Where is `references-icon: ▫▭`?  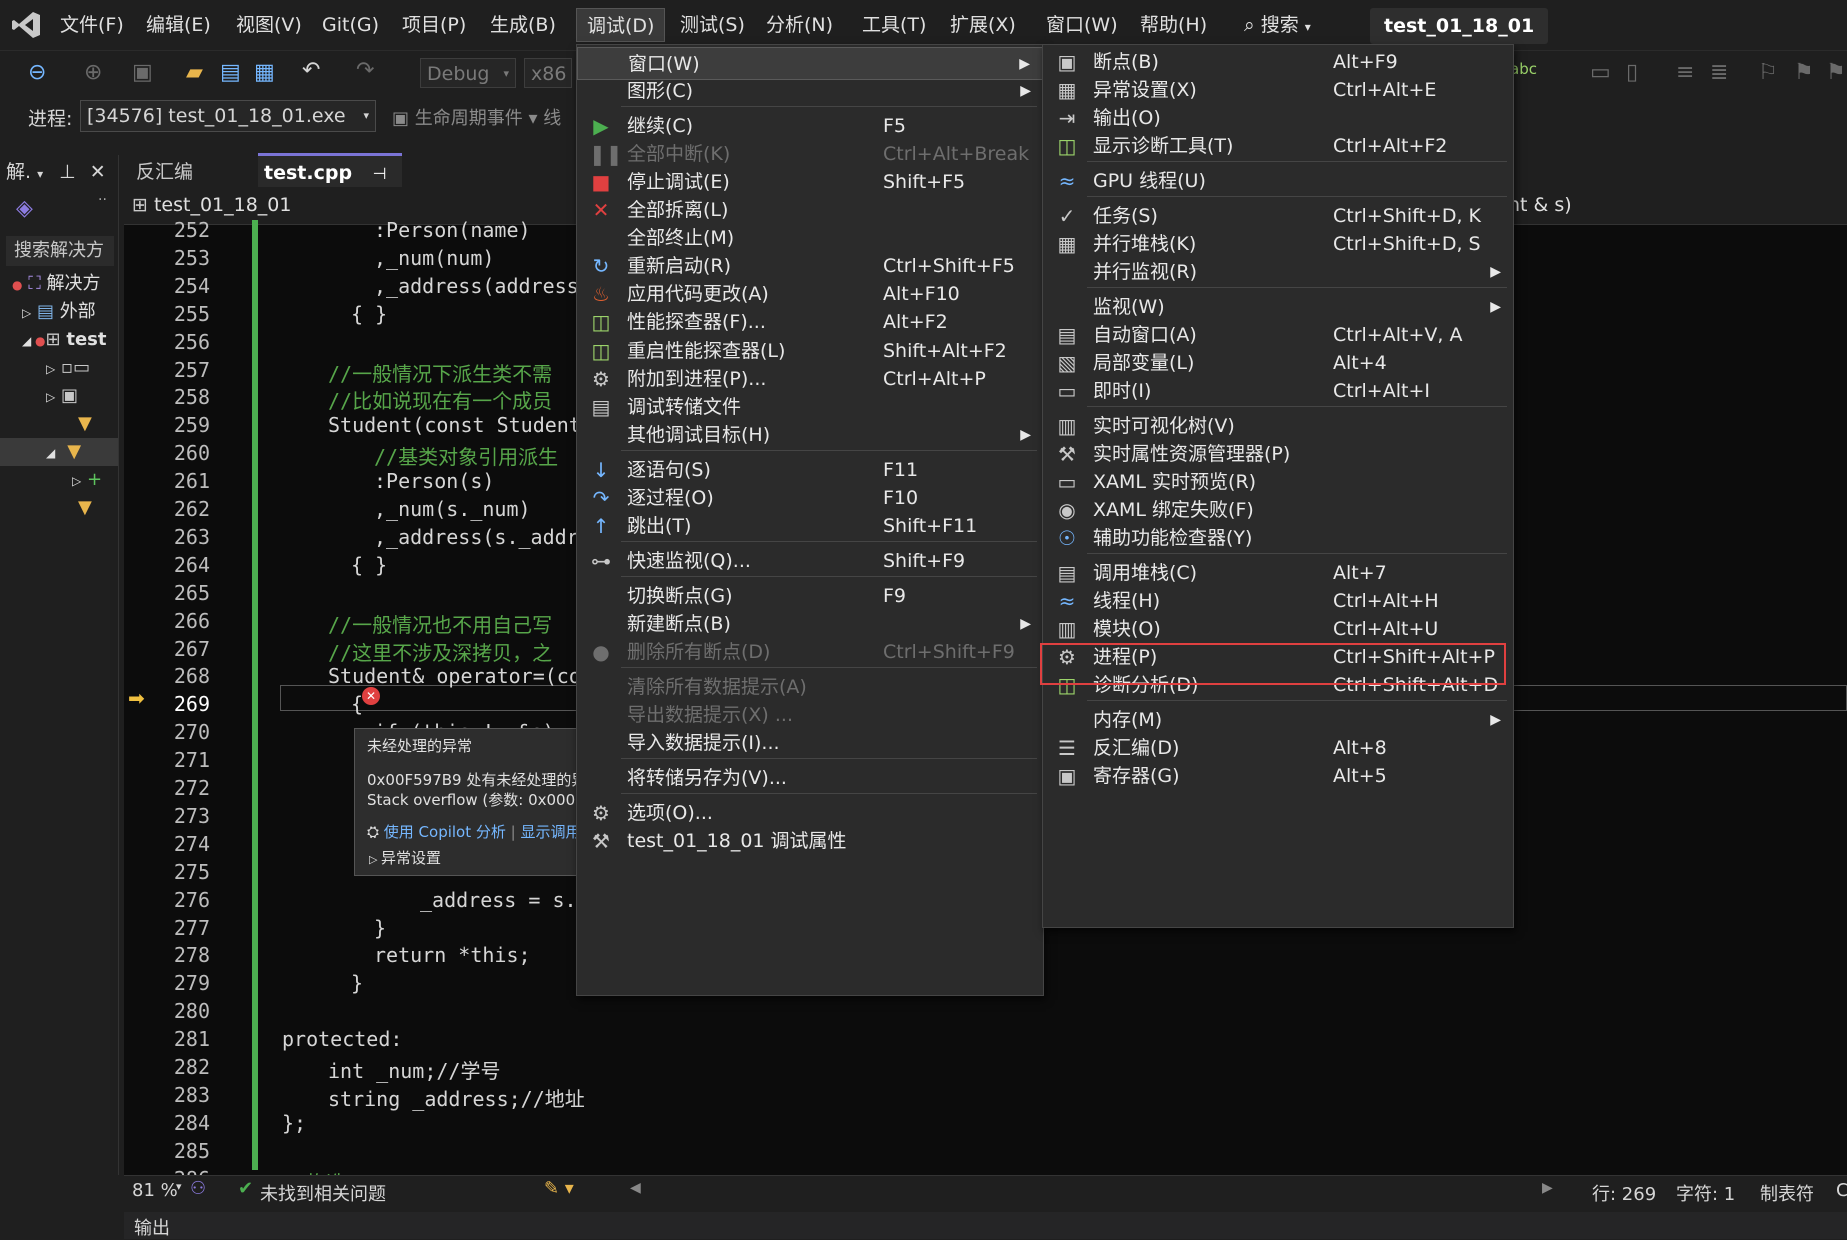 references-icon: ▫▭ is located at coordinates (73, 367).